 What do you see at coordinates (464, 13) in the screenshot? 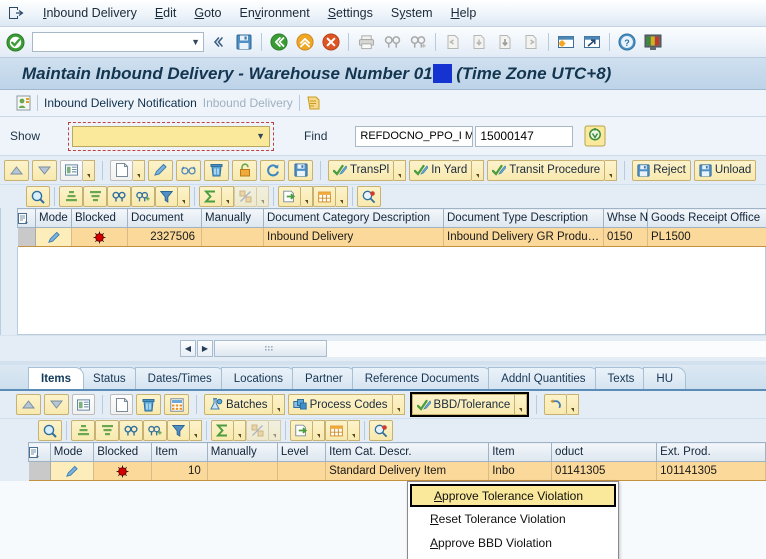
I see `menu-item-help: Help` at bounding box center [464, 13].